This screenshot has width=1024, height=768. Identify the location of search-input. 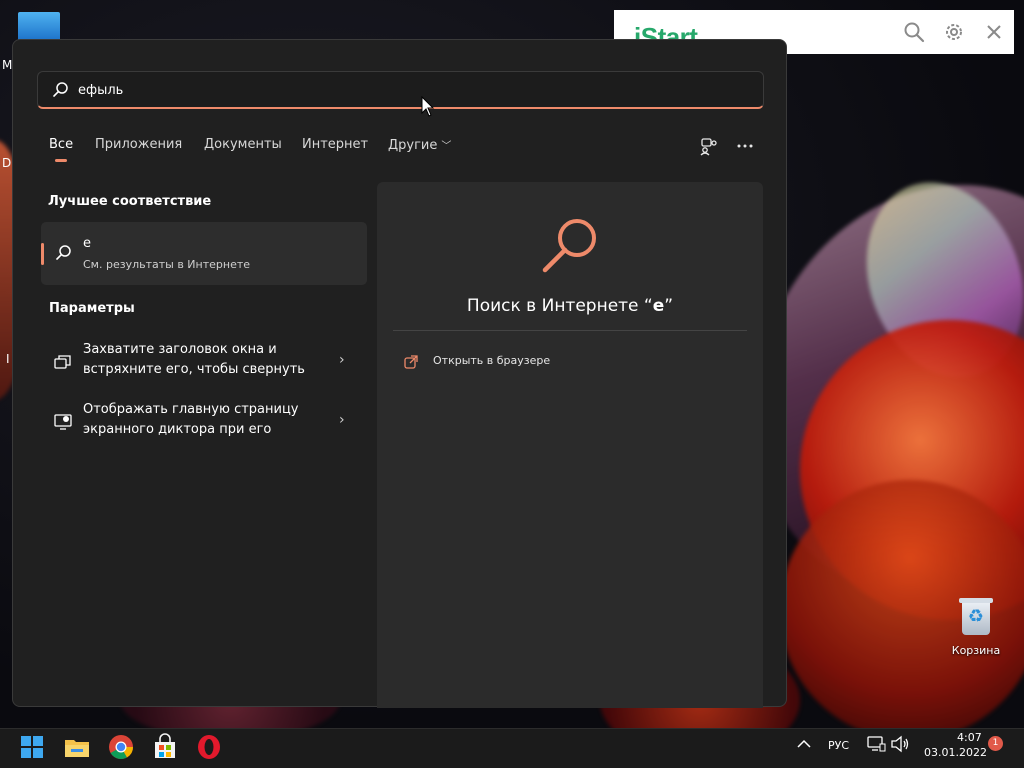
(398, 90).